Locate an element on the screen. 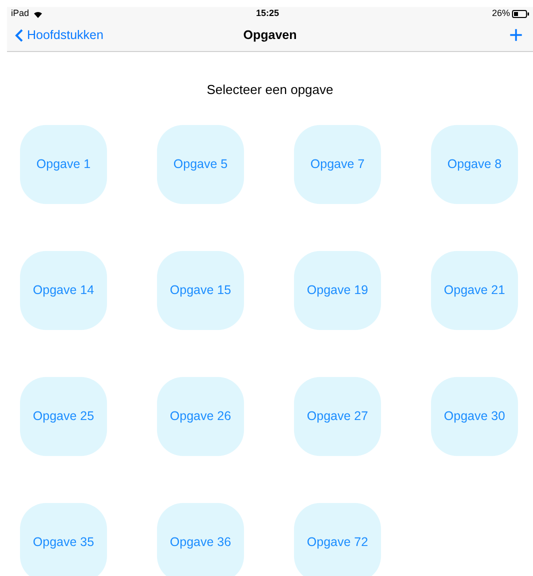 This screenshot has height=576, width=533. nav-title: Opgaven is located at coordinates (270, 35).